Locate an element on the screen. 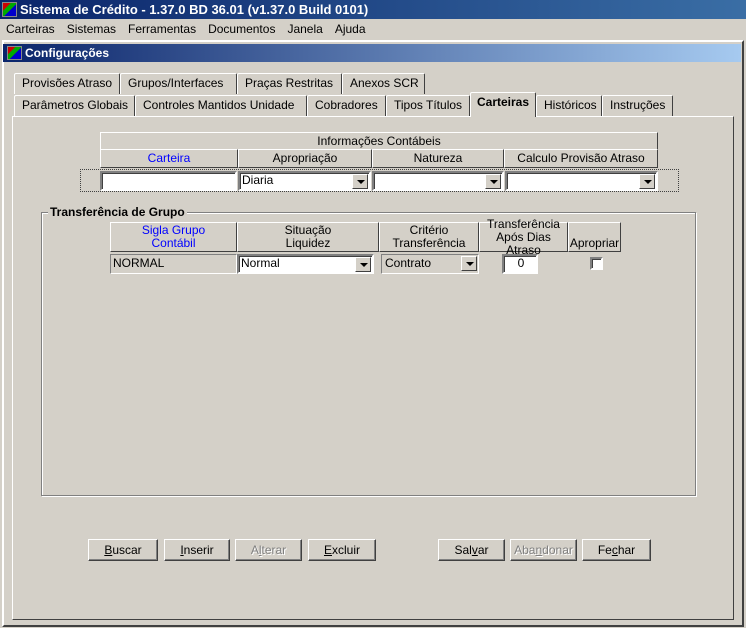 The image size is (746, 628). col-criterio: Critério Transferência is located at coordinates (429, 237).